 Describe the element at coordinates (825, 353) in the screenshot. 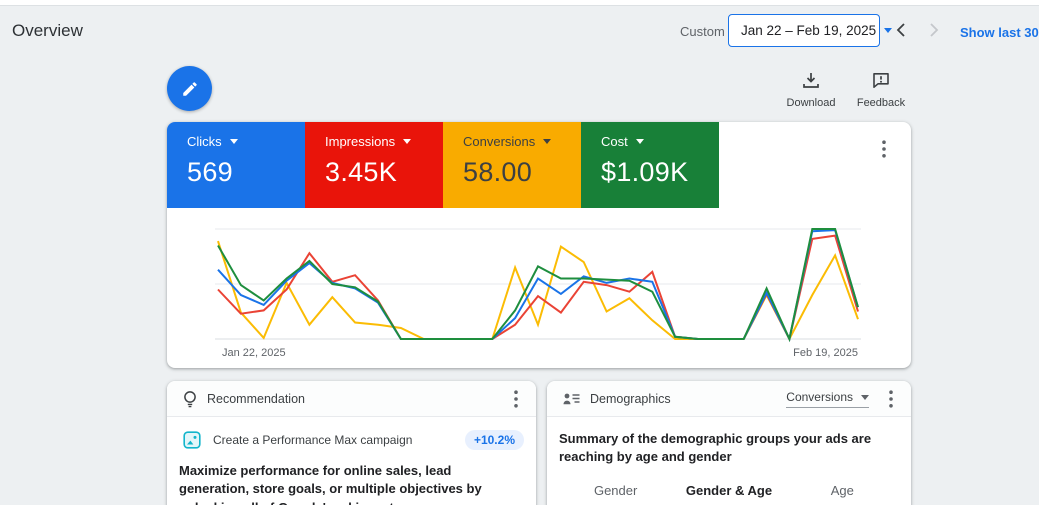

I see `svg-text: Feb 19, 2025` at that location.